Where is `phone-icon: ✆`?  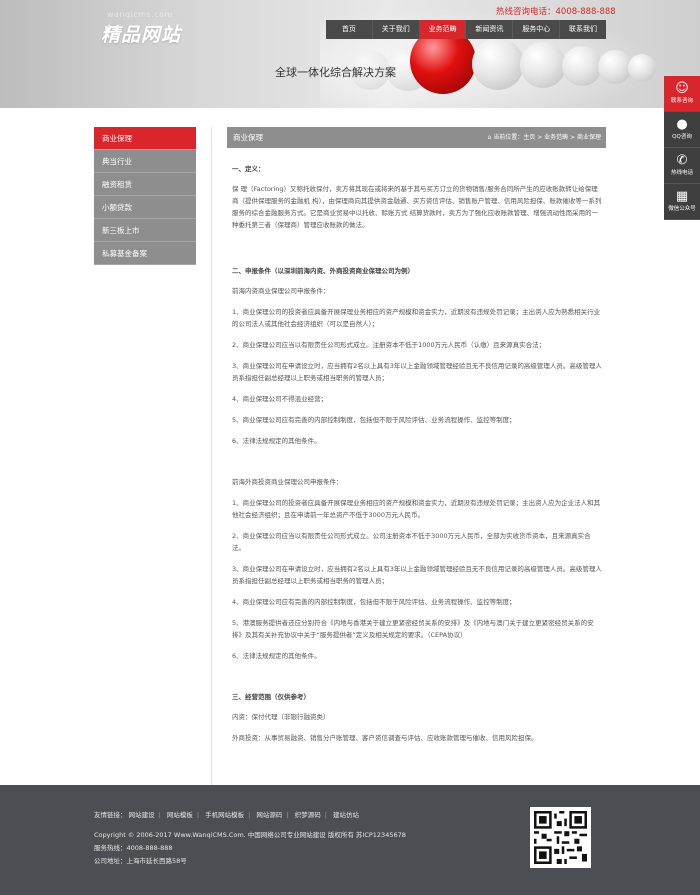
phone-icon: ✆ is located at coordinates (682, 160).